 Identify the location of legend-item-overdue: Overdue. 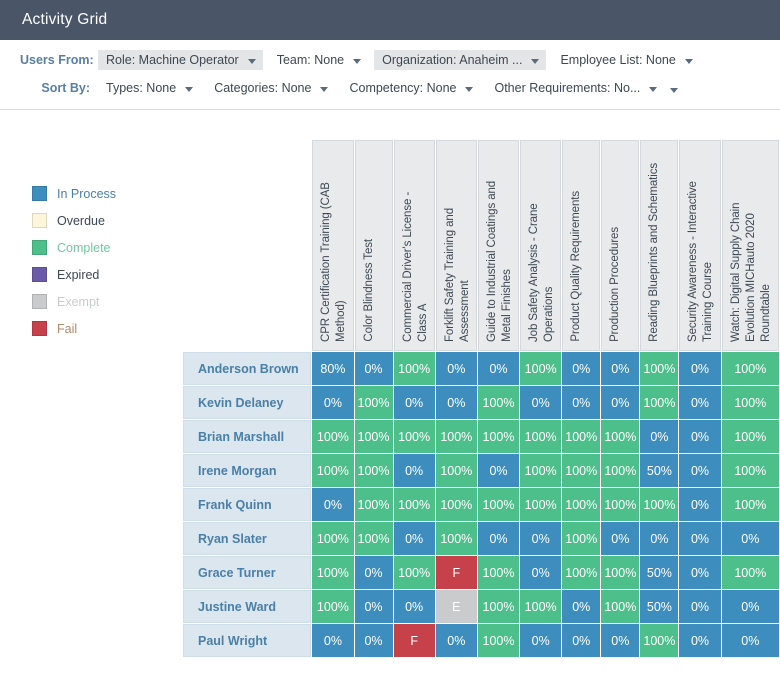
(98, 220).